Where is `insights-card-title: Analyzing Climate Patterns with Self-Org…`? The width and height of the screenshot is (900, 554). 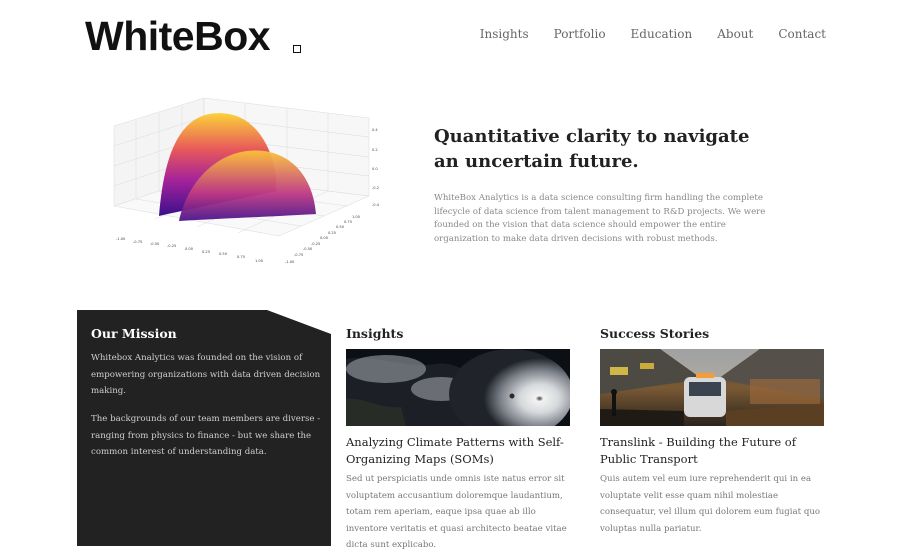
insights-card-title: Analyzing Climate Patterns with Self-Org… is located at coordinates (458, 451).